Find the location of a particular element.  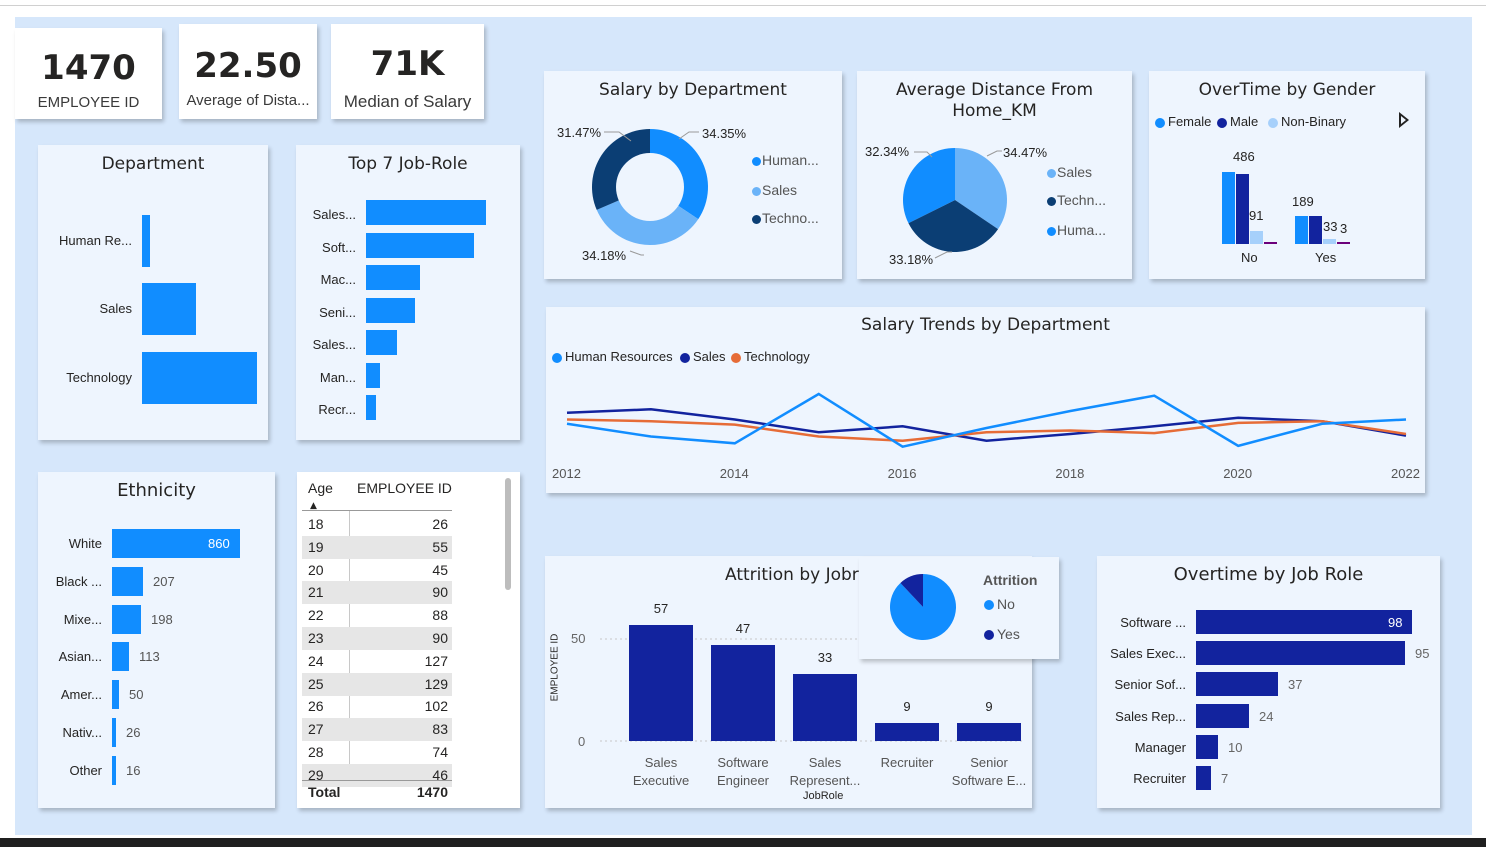

attrition-pie-chart: Attrition No Yes is located at coordinates (959, 608).